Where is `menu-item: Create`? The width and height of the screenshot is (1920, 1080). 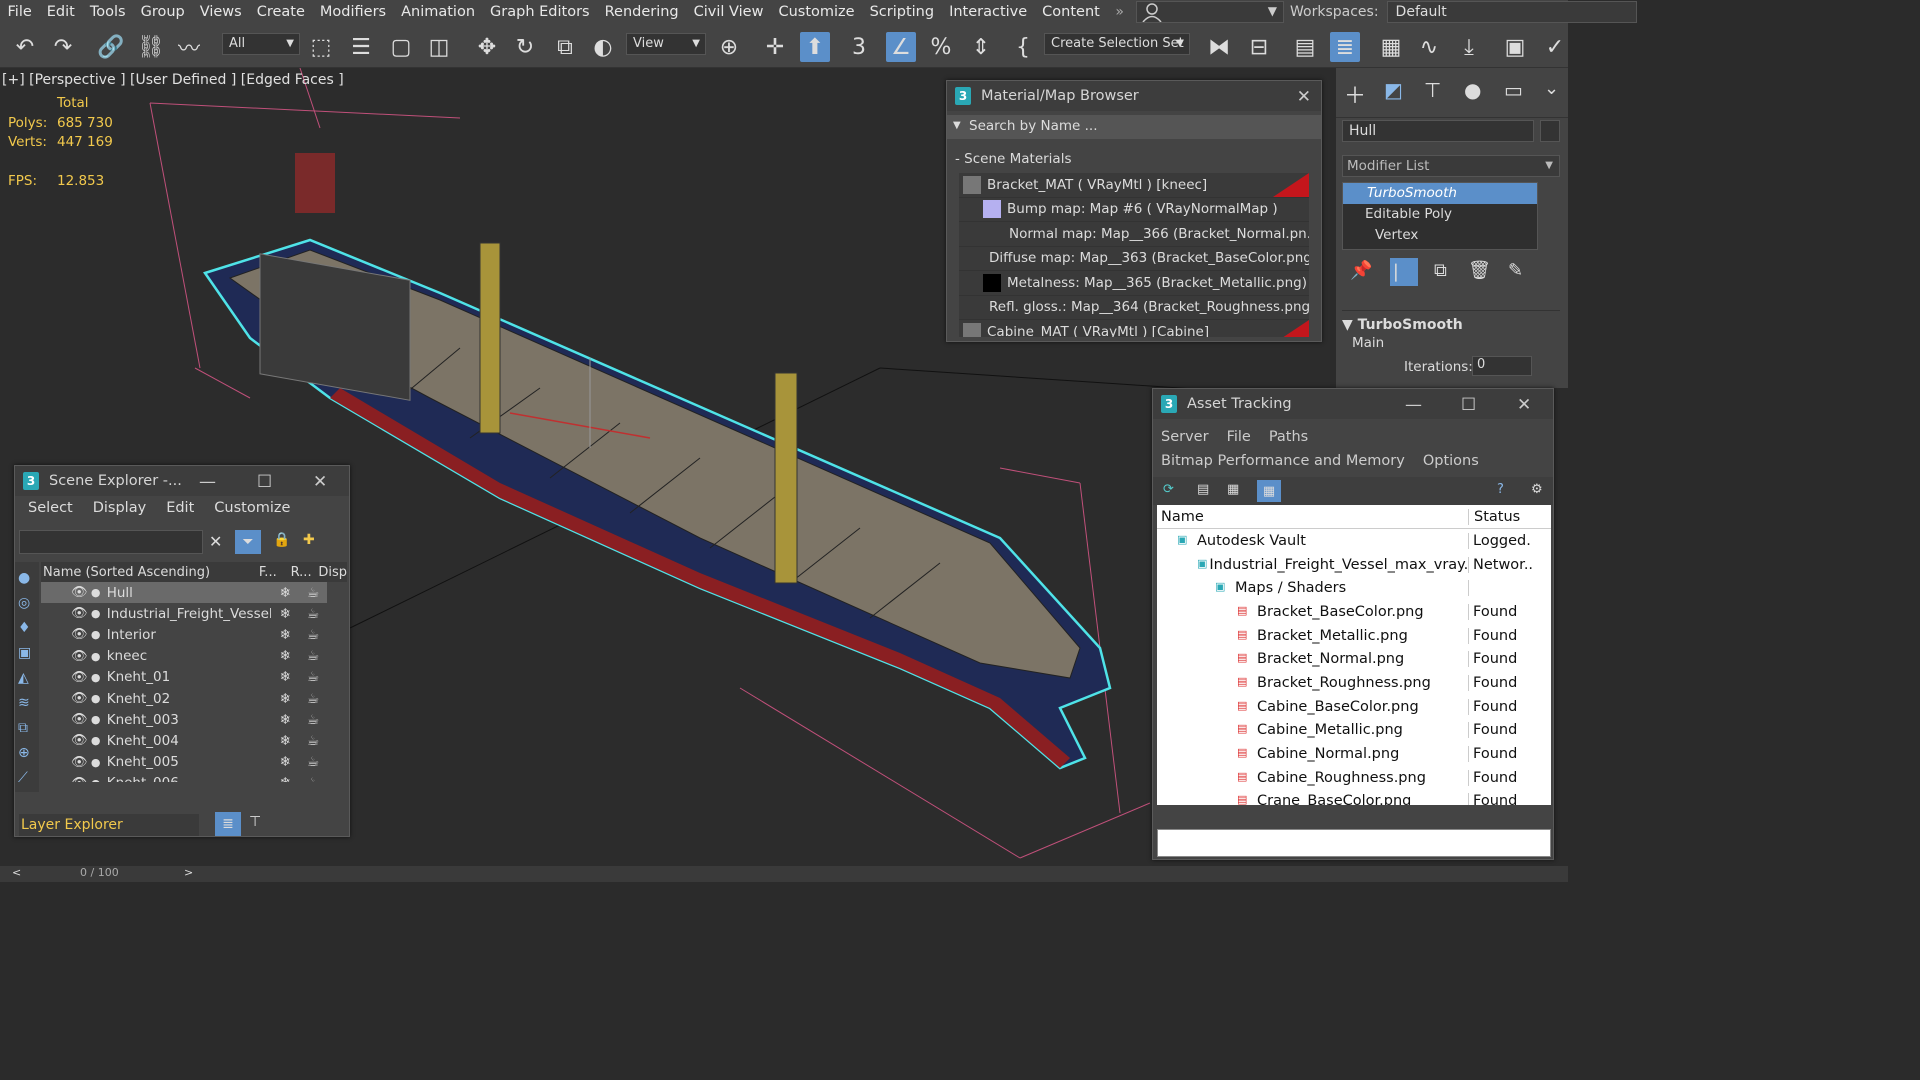 menu-item: Create is located at coordinates (280, 12).